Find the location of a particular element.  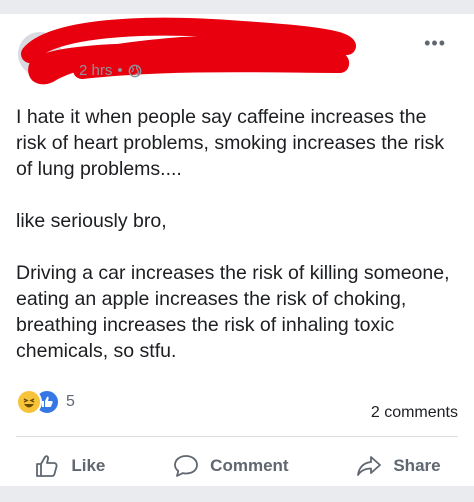

haha-icon is located at coordinates (29, 402).